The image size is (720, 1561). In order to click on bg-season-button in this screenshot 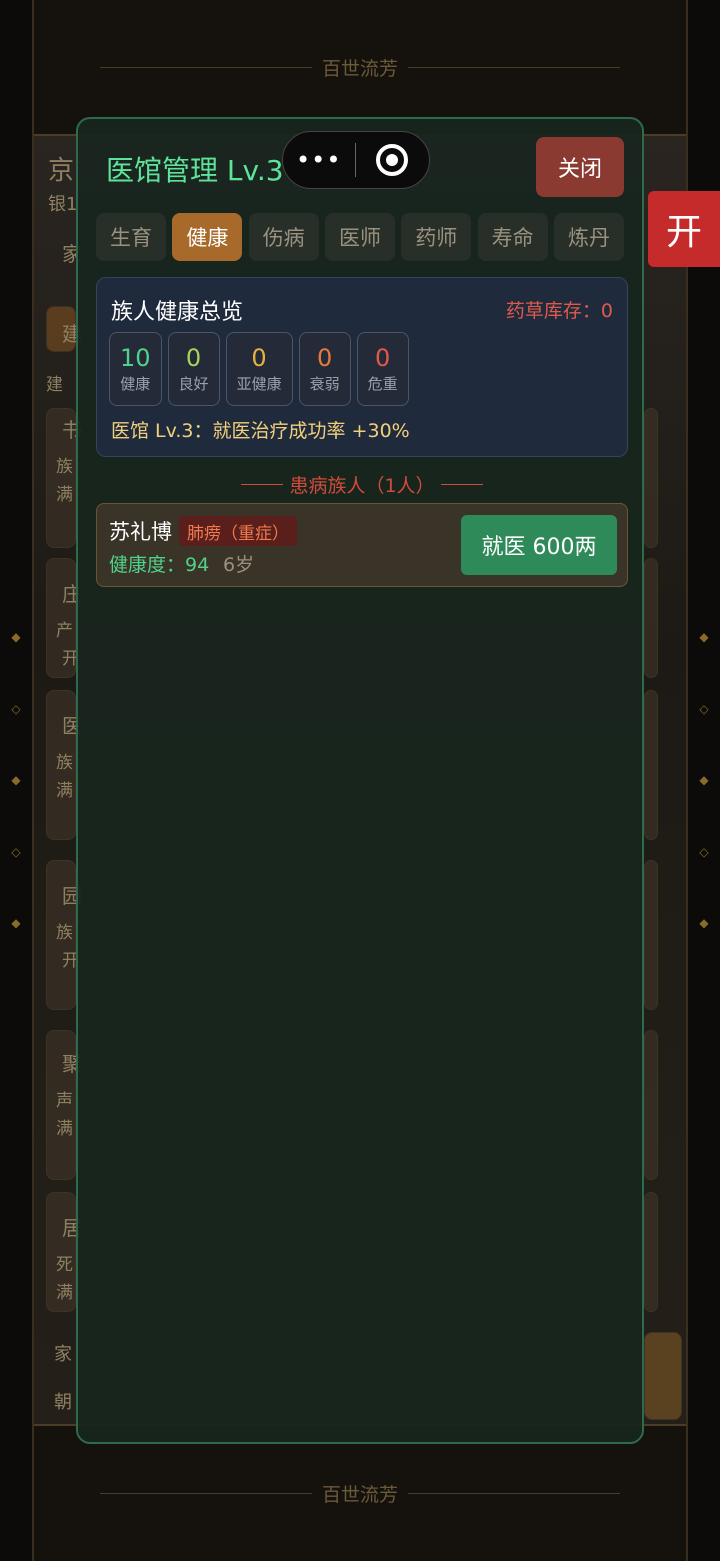, I will do `click(663, 1376)`.